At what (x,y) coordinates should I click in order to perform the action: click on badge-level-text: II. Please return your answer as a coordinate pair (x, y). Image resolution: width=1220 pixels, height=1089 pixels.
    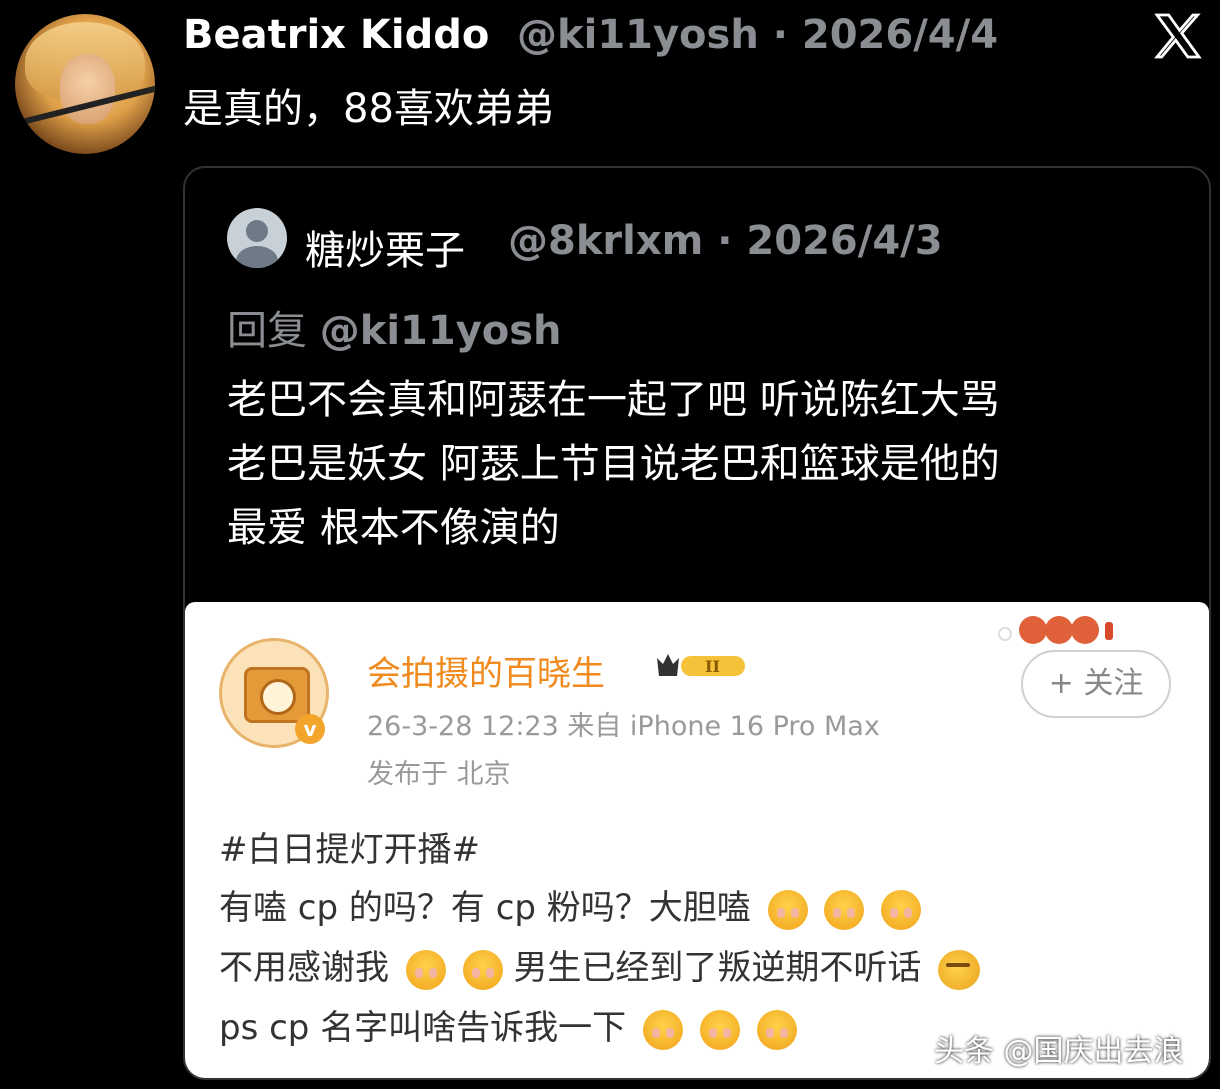
    Looking at the image, I should click on (712, 666).